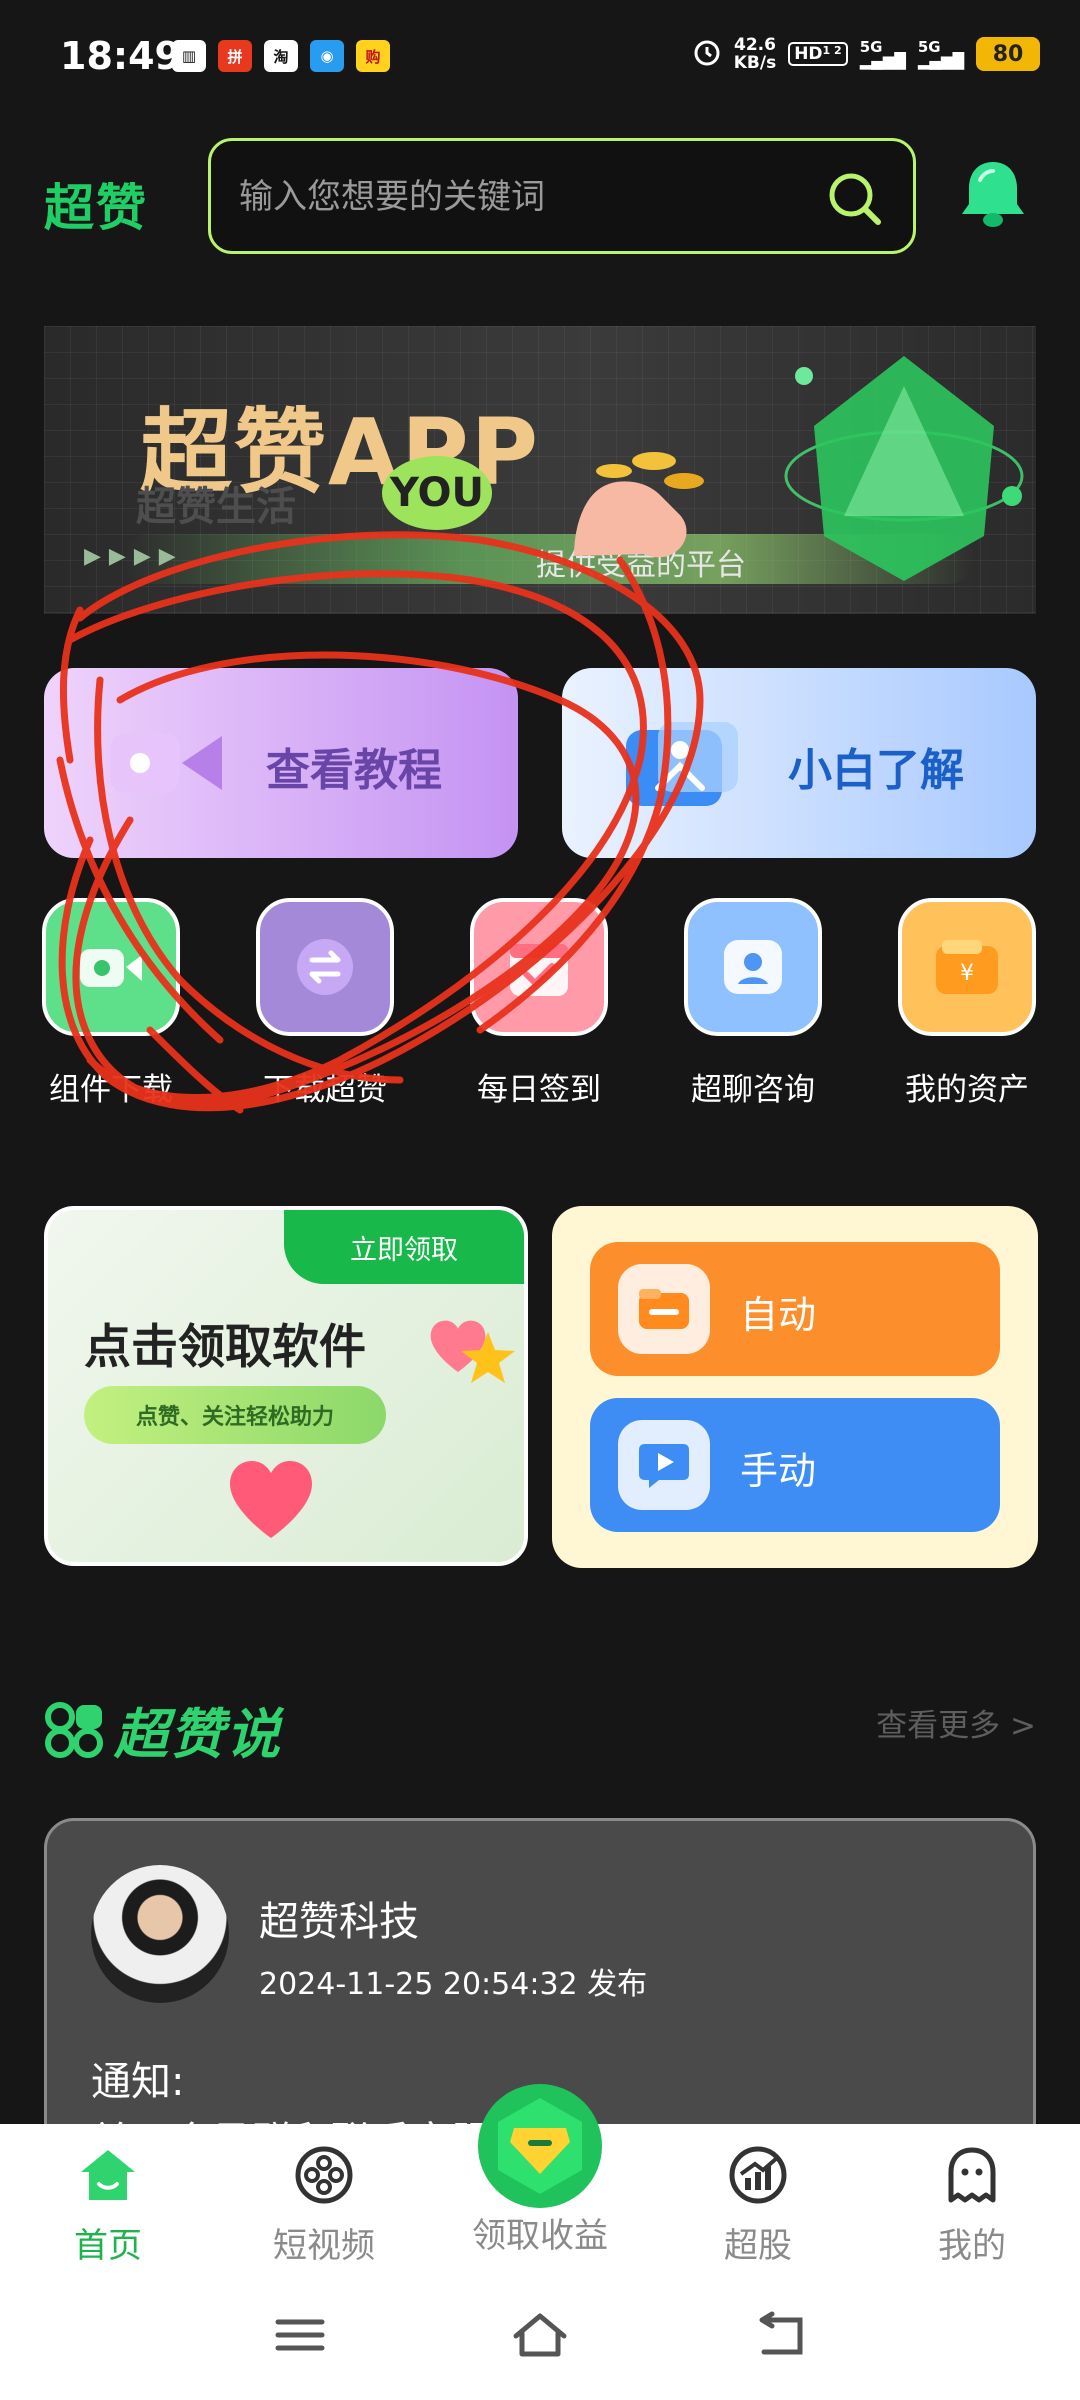 The width and height of the screenshot is (1080, 2400). Describe the element at coordinates (189, 56) in the screenshot. I see `book-app-icon: ▥` at that location.